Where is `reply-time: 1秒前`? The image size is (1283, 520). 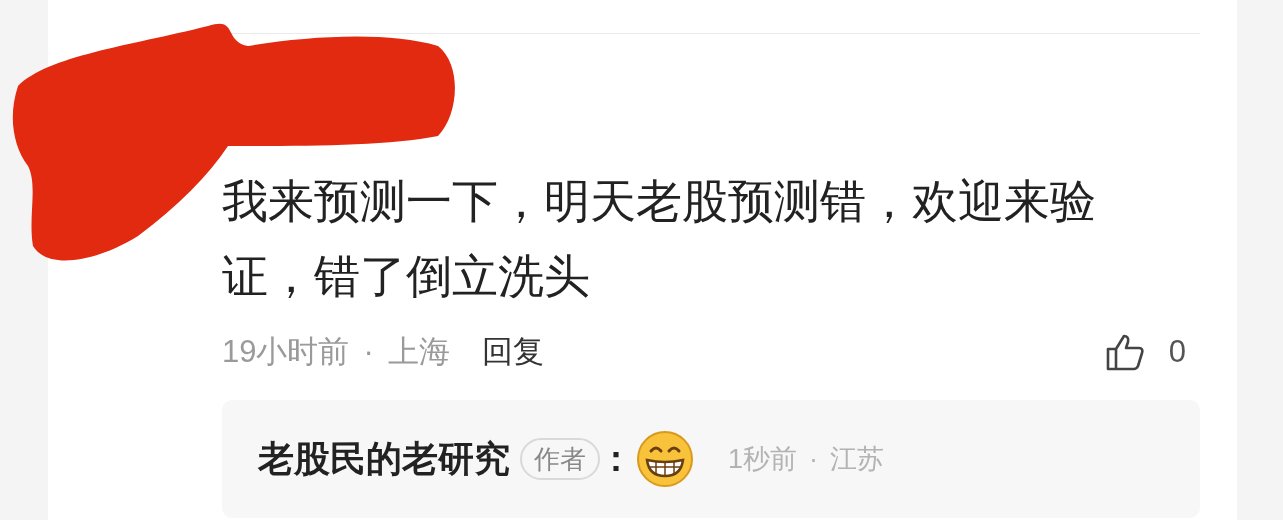
reply-time: 1秒前 is located at coordinates (763, 459).